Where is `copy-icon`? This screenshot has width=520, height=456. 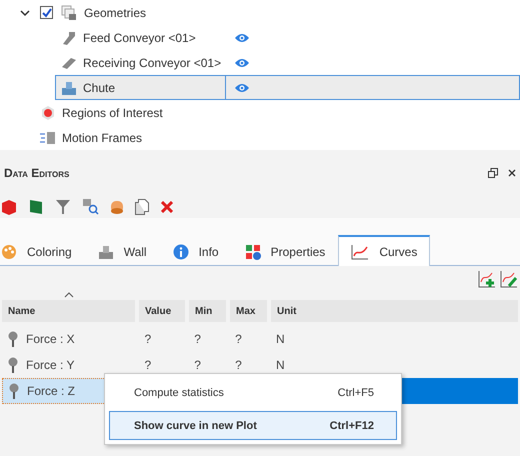 copy-icon is located at coordinates (142, 207).